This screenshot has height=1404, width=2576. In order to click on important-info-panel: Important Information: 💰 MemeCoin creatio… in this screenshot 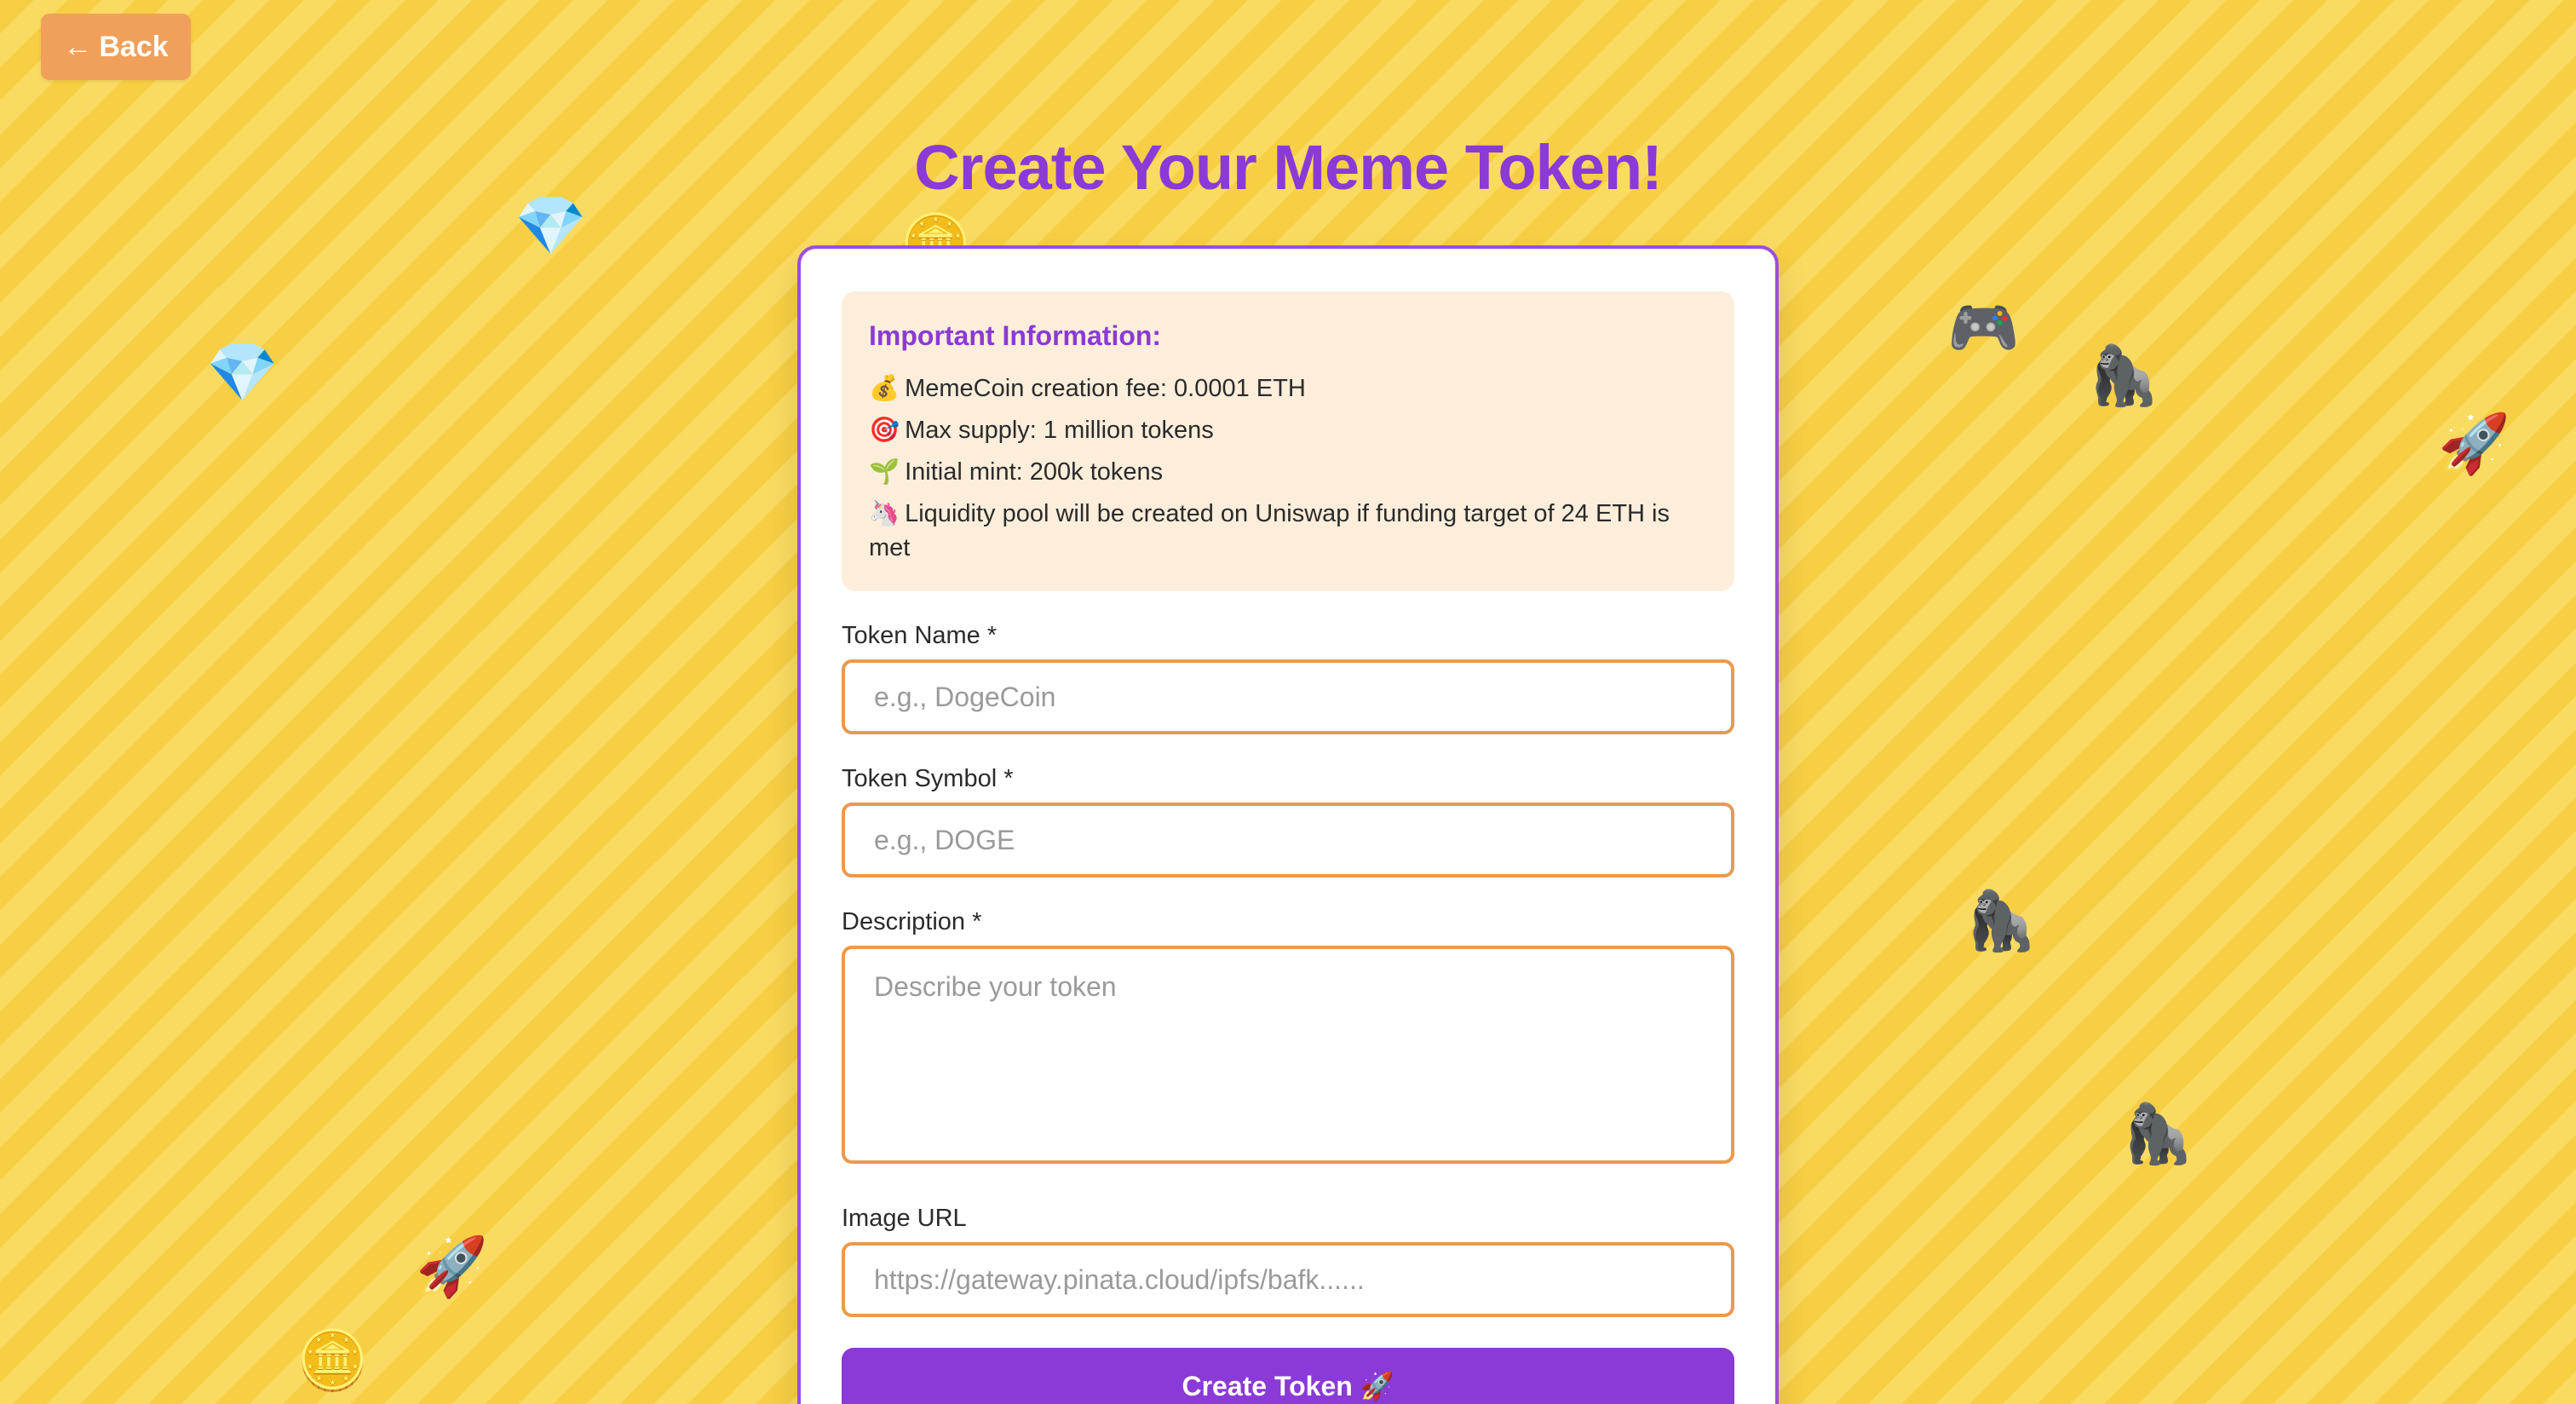, I will do `click(1288, 441)`.